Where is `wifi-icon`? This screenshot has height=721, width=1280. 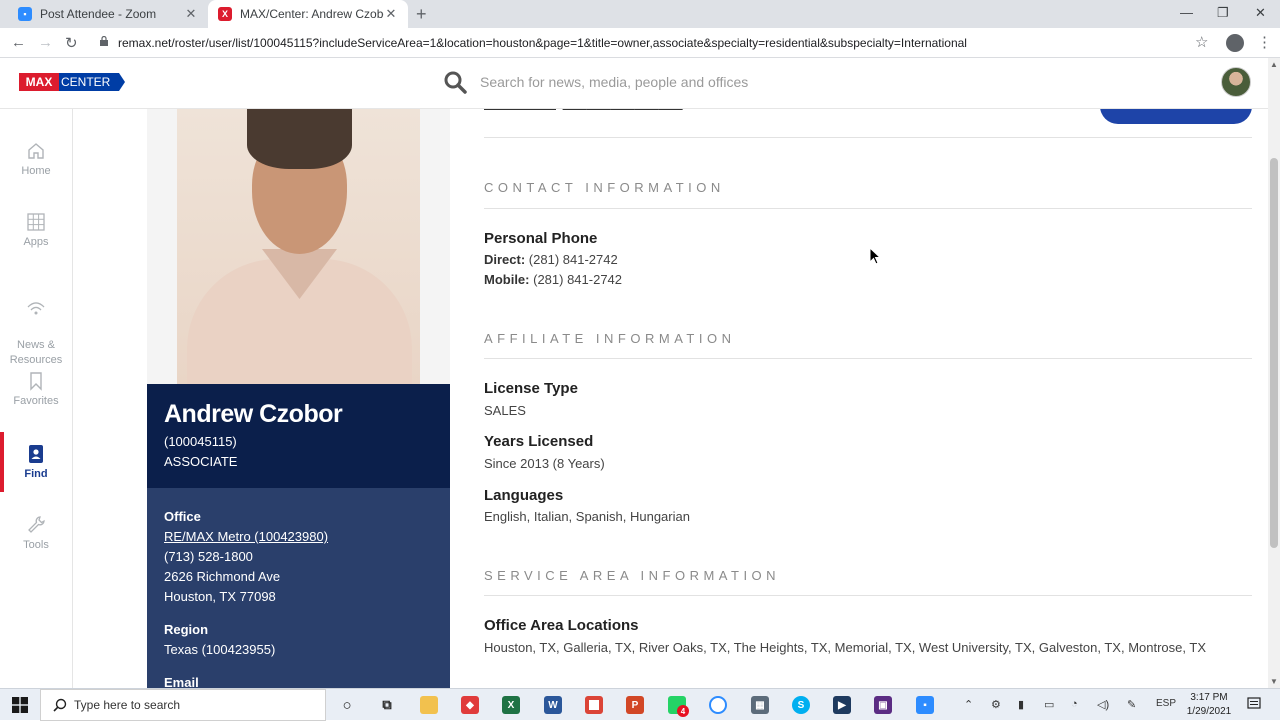 wifi-icon is located at coordinates (36, 308).